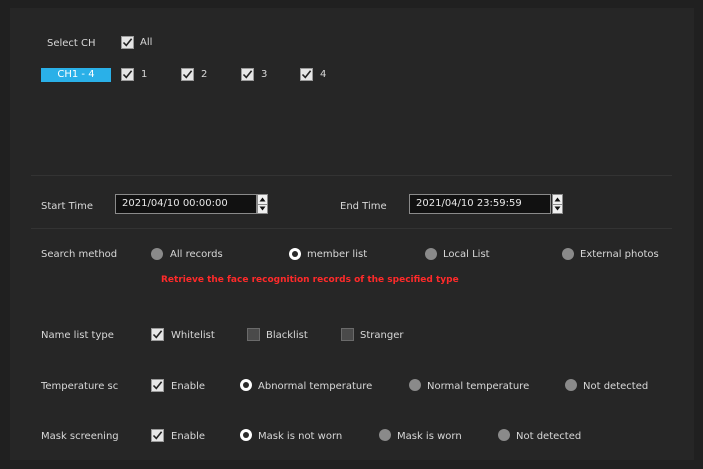 Image resolution: width=703 pixels, height=469 pixels. I want to click on mask-not-worn-radio, so click(246, 435).